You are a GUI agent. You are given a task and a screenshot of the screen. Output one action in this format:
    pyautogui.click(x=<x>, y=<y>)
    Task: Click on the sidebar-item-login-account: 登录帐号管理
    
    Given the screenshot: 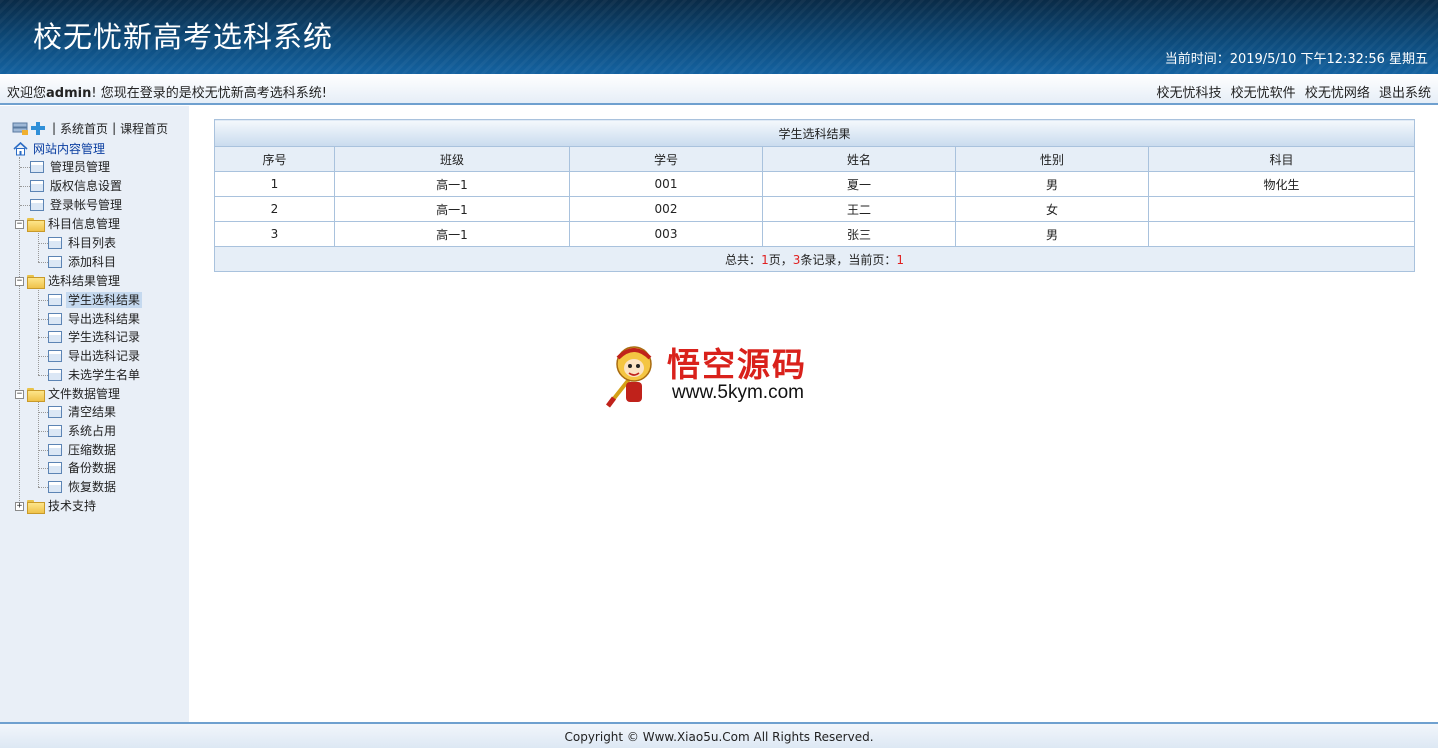 What is the action you would take?
    pyautogui.click(x=76, y=205)
    